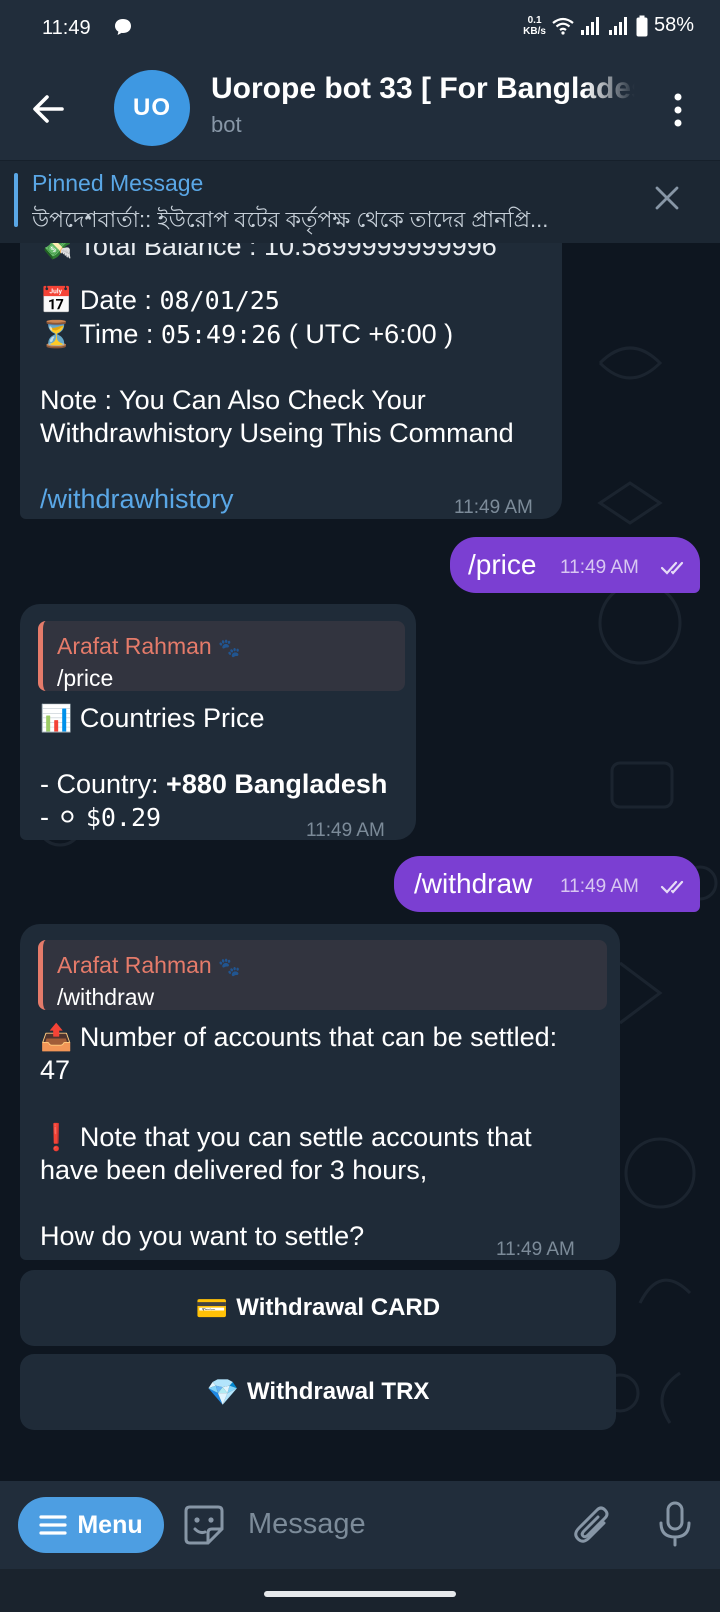  Describe the element at coordinates (593, 1525) in the screenshot. I see `attach-icon` at that location.